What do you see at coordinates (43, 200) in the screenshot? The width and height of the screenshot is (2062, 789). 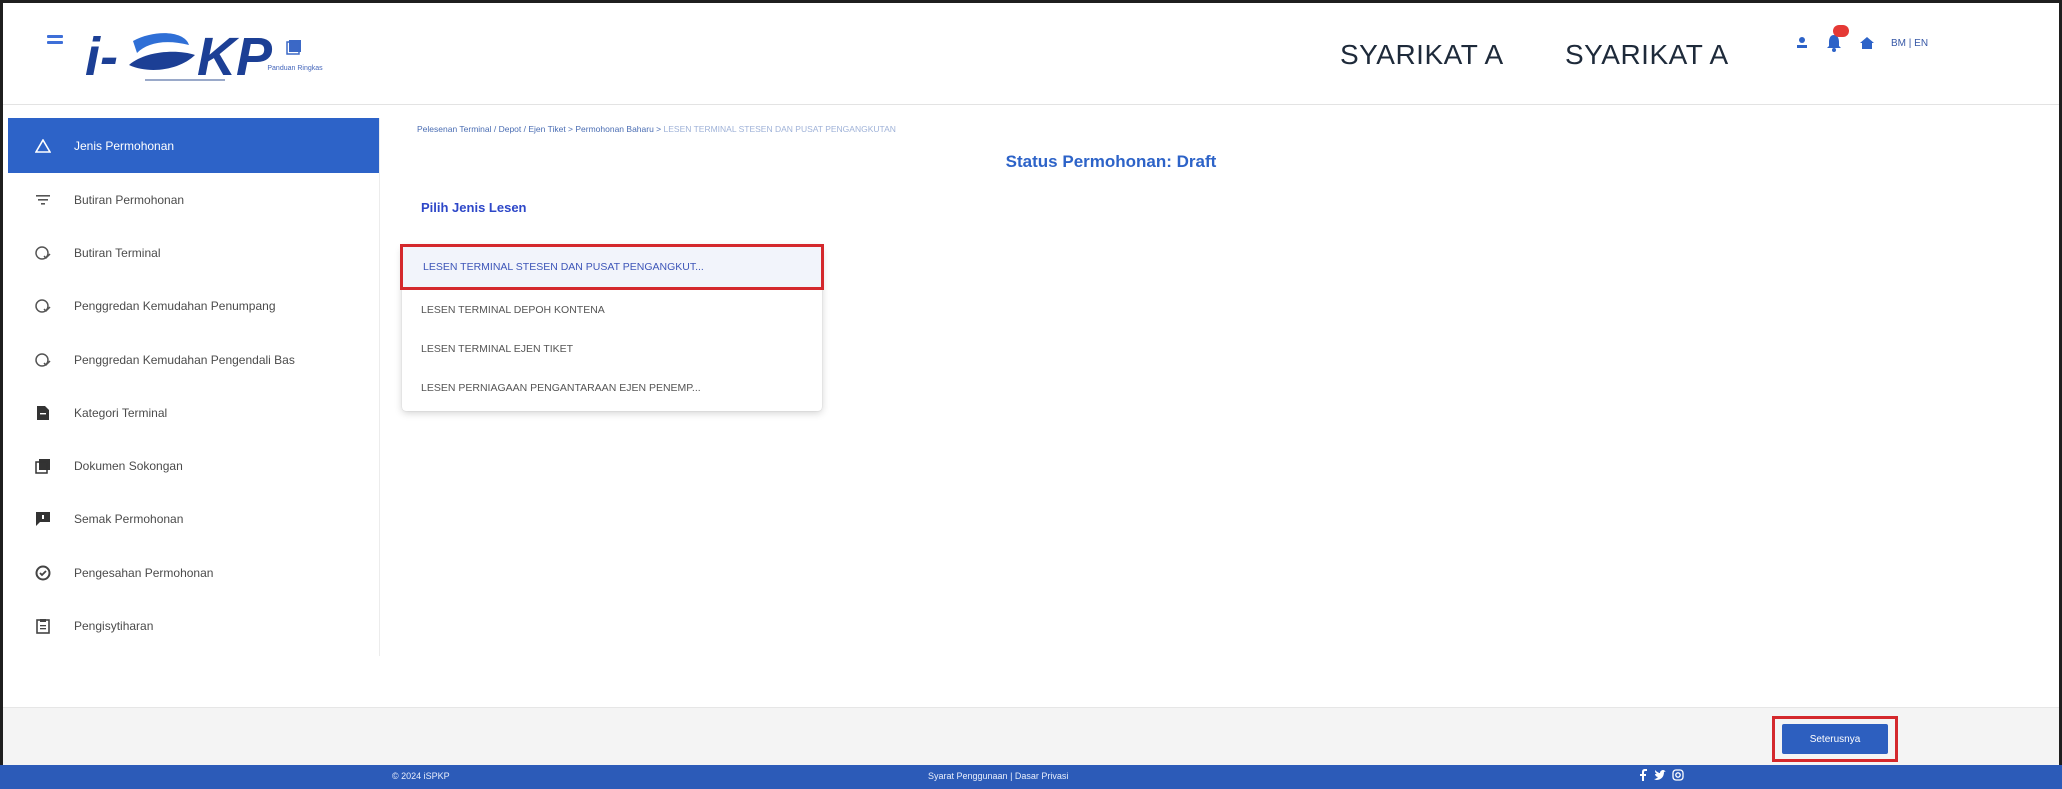 I see `filter-icon` at bounding box center [43, 200].